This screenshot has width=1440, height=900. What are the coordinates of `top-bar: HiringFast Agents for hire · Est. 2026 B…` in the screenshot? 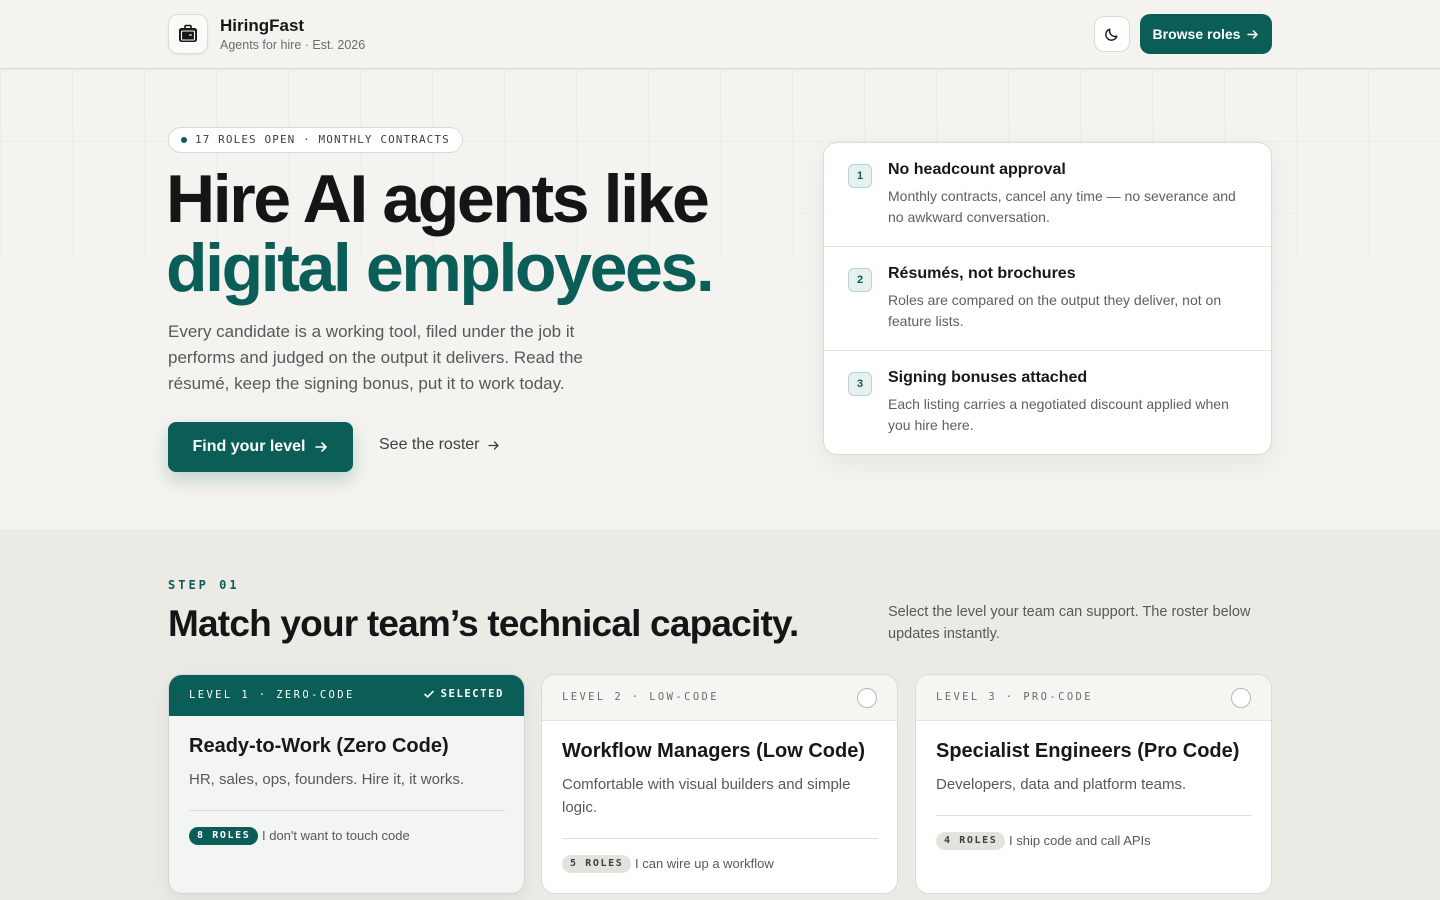 It's located at (720, 34).